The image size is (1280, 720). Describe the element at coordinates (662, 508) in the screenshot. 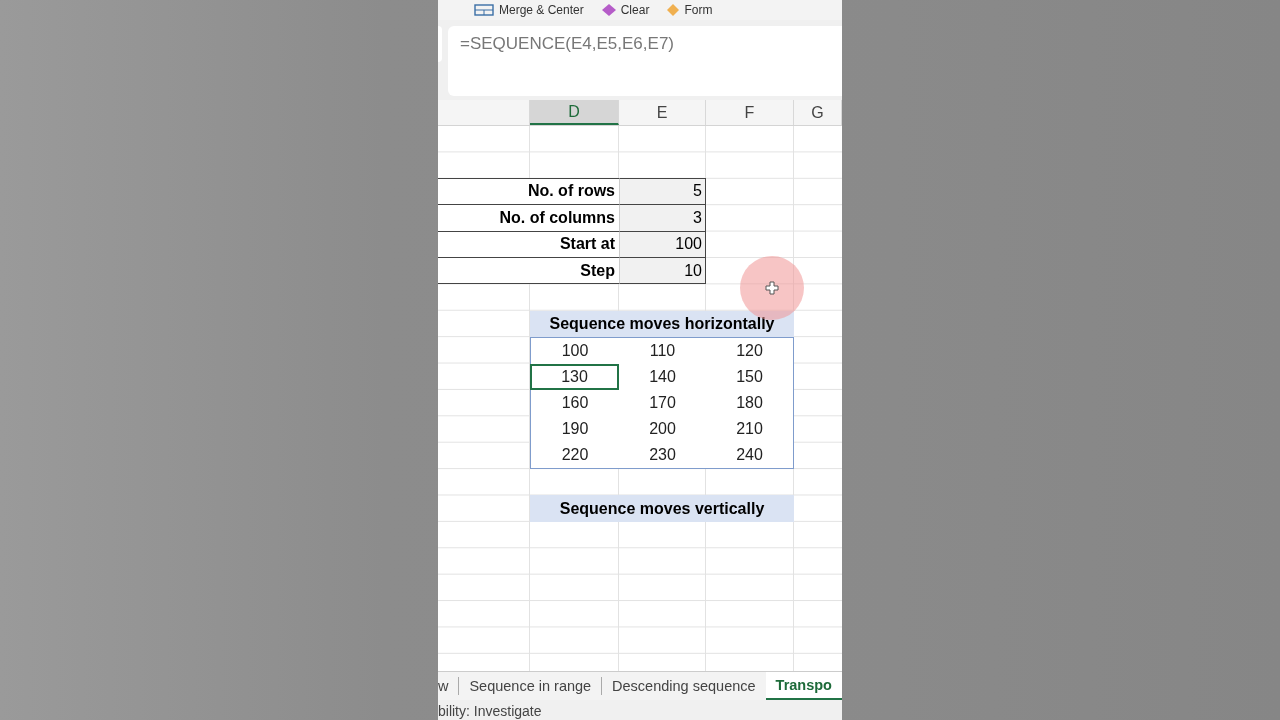

I see `table-header: Sequence moves vertically` at that location.